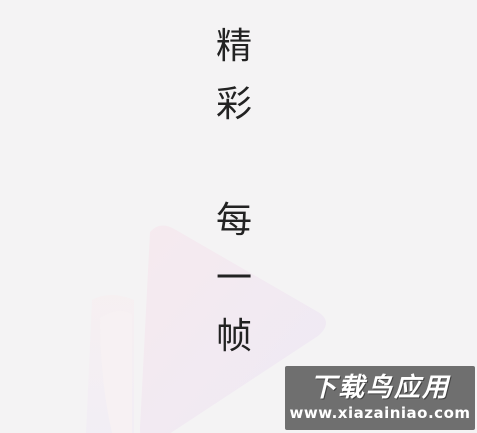 The width and height of the screenshot is (477, 433). Describe the element at coordinates (233, 46) in the screenshot. I see `slogan-char: 精` at that location.